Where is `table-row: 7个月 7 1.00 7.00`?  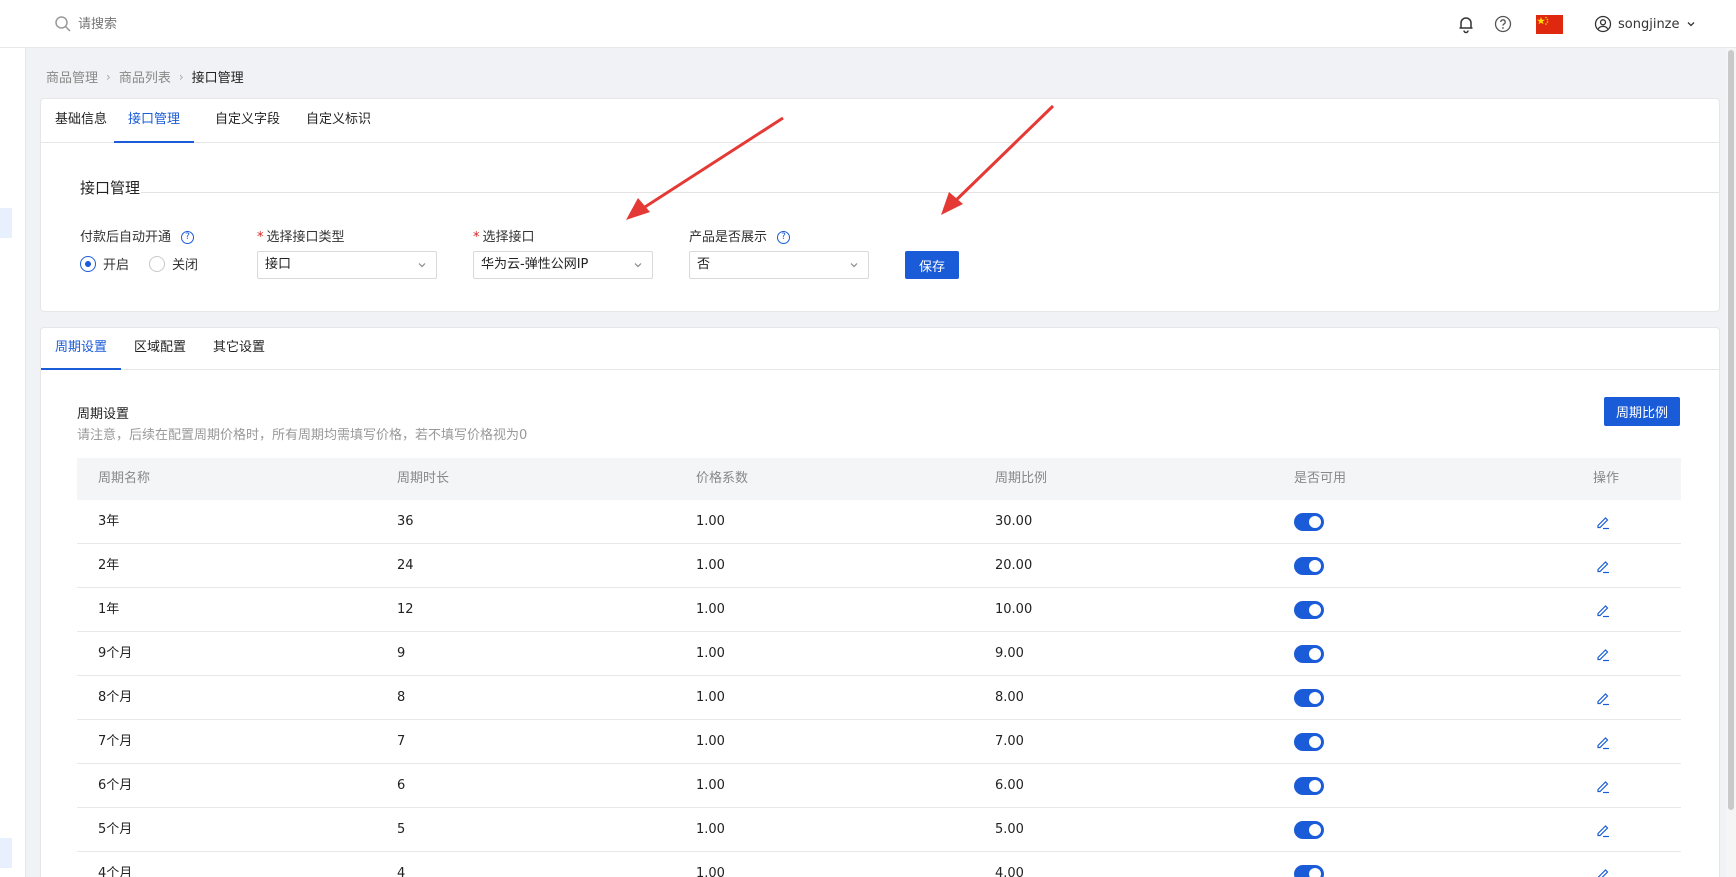
table-row: 7个月 7 1.00 7.00 is located at coordinates (879, 742).